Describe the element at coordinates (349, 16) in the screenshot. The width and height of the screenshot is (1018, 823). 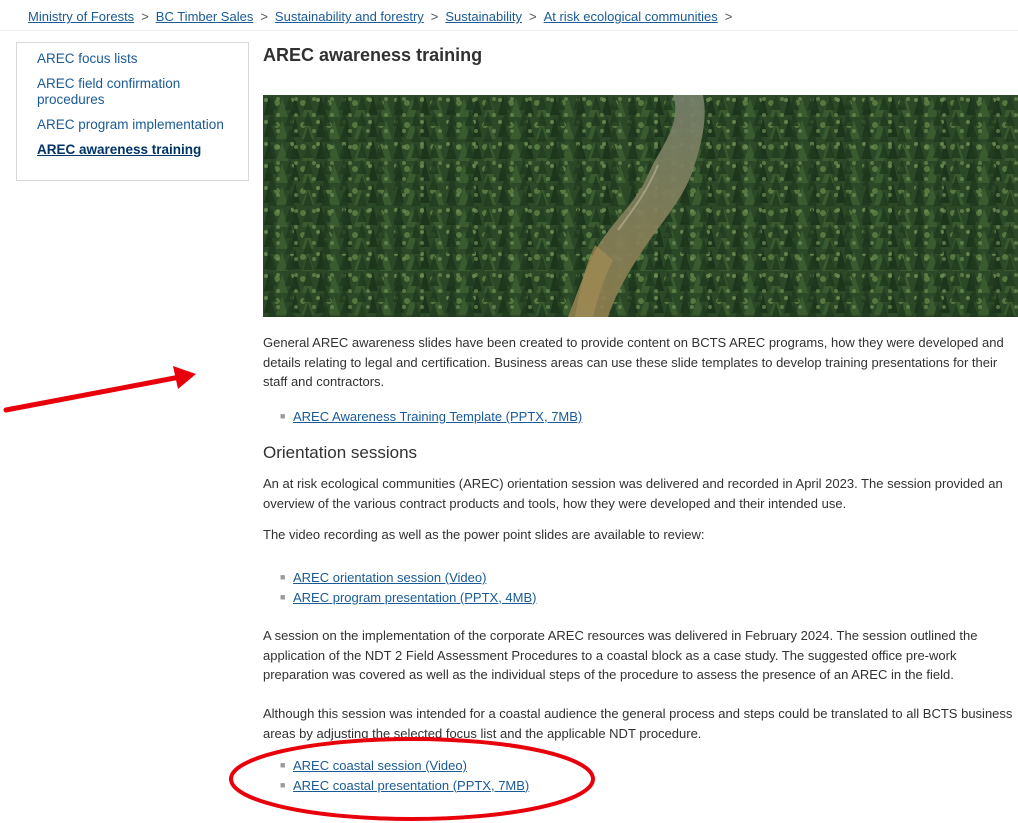
I see `breadcrumb-link-sustainability-and-forestry: Sustainability and forestry` at that location.